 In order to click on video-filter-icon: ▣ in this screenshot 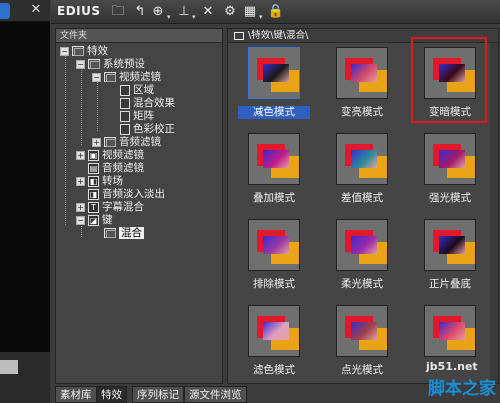, I will do `click(93, 155)`.